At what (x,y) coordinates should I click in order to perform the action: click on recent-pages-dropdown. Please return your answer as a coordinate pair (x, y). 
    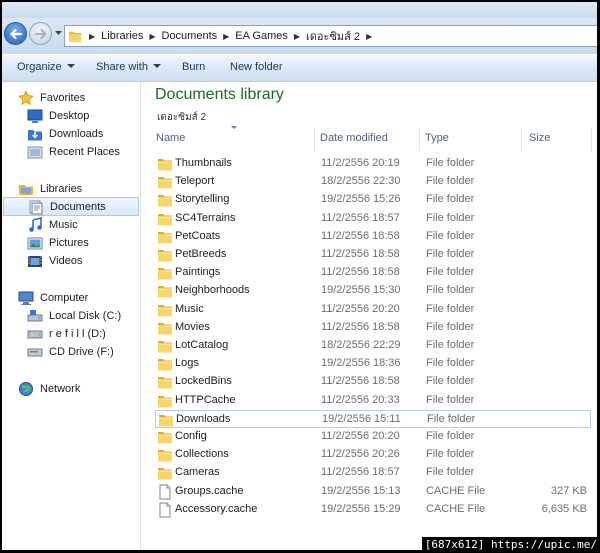
    Looking at the image, I should click on (58, 33).